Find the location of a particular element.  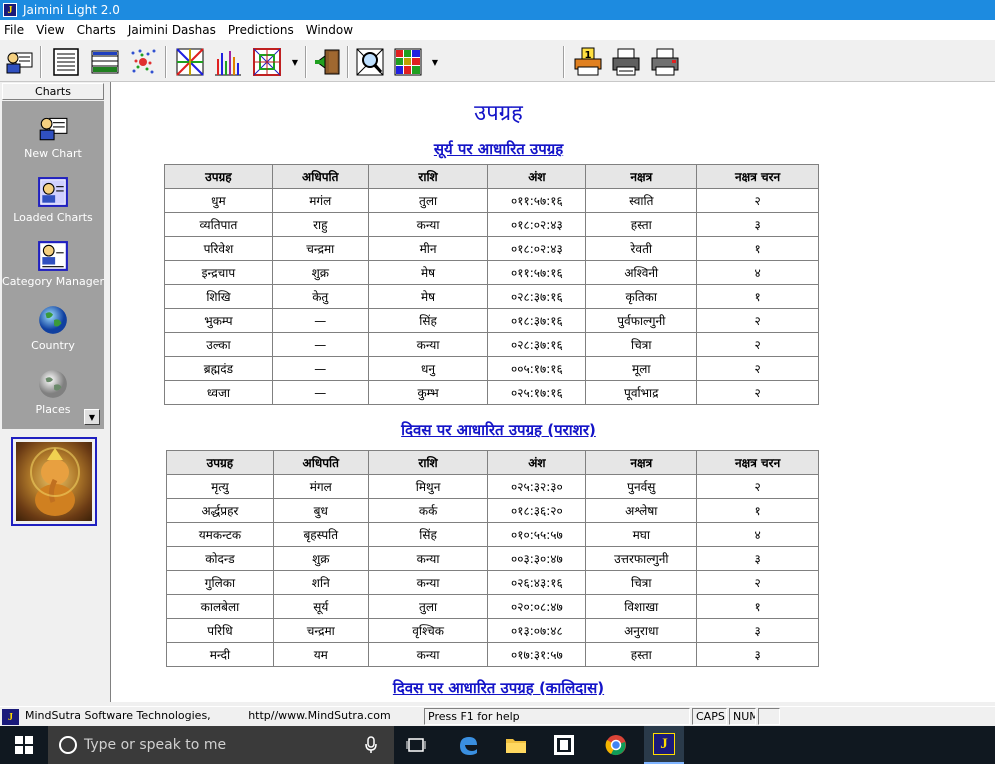

table-cell: राहु is located at coordinates (320, 224).